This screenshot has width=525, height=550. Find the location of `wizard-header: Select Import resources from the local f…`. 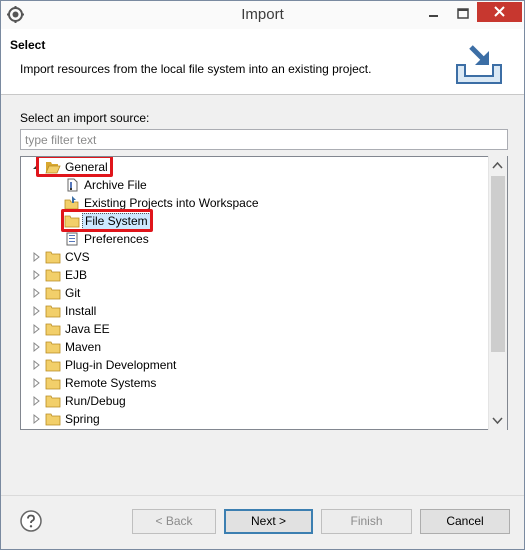

wizard-header: Select Import resources from the local f… is located at coordinates (262, 62).